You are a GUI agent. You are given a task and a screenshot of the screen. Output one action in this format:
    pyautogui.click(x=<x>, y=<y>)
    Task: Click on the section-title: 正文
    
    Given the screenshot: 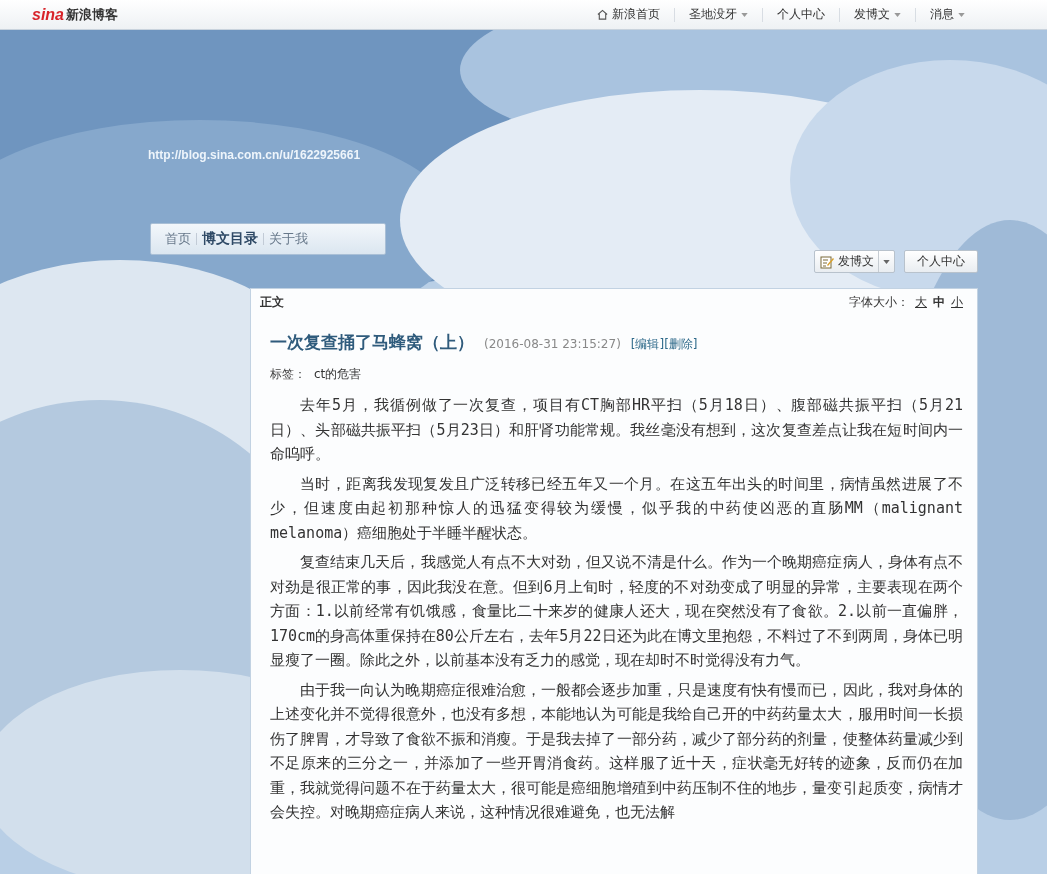 What is the action you would take?
    pyautogui.click(x=272, y=302)
    